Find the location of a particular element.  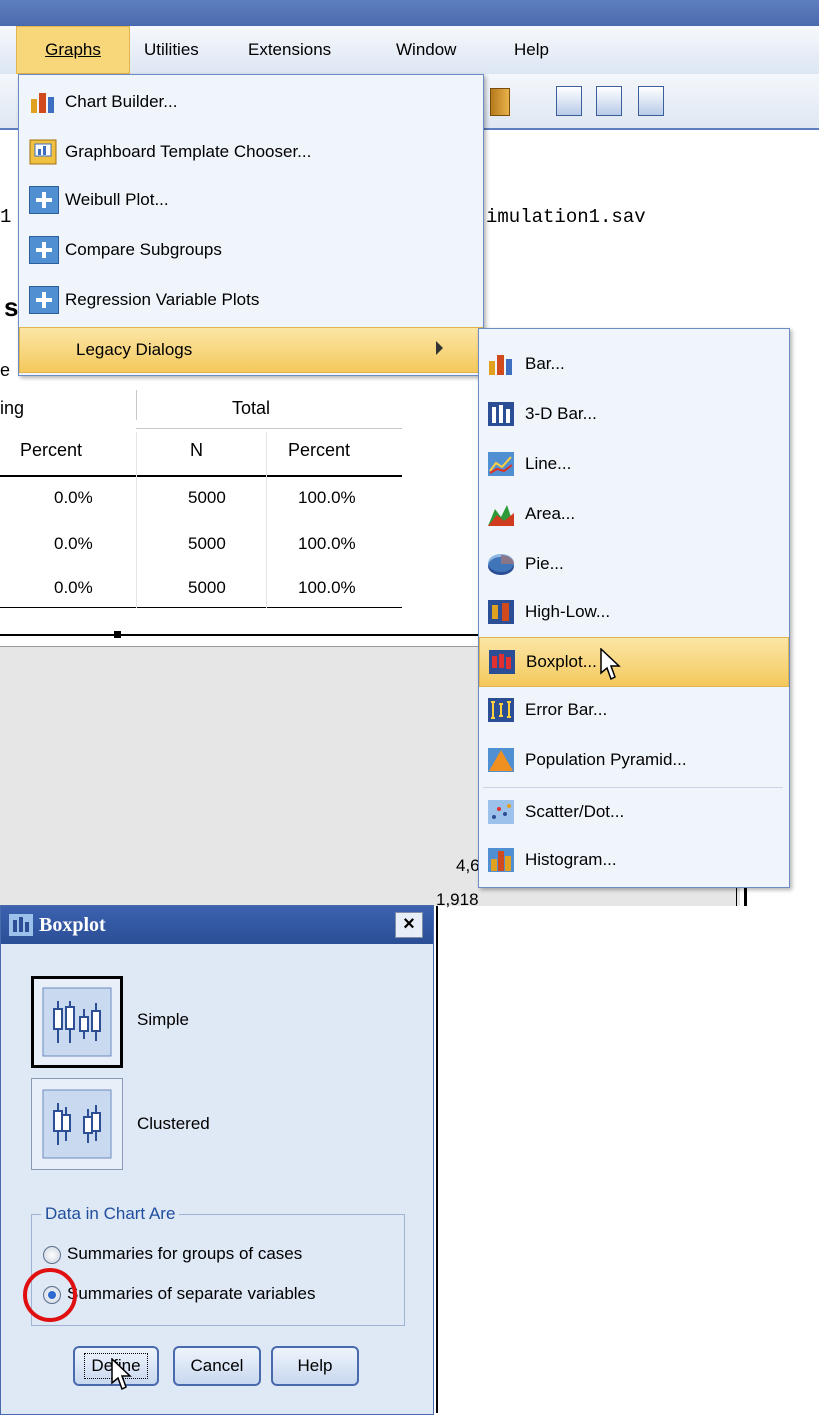

menu-utilities-label: Utilities is located at coordinates (171, 49).